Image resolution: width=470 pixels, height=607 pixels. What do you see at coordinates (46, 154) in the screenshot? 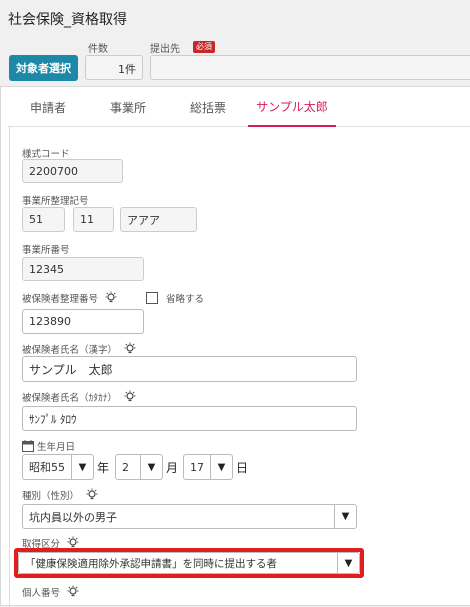
I see `style-code-label: 様式コード` at bounding box center [46, 154].